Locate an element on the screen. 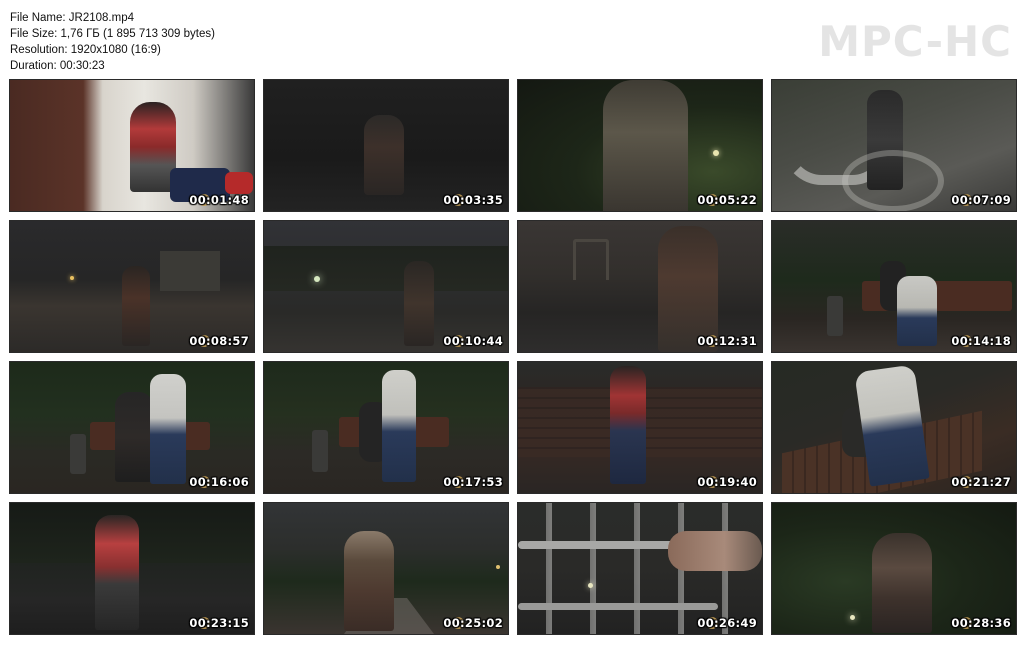 This screenshot has height=646, width=1024. thumbnail: 00:17:53 is located at coordinates (386, 427).